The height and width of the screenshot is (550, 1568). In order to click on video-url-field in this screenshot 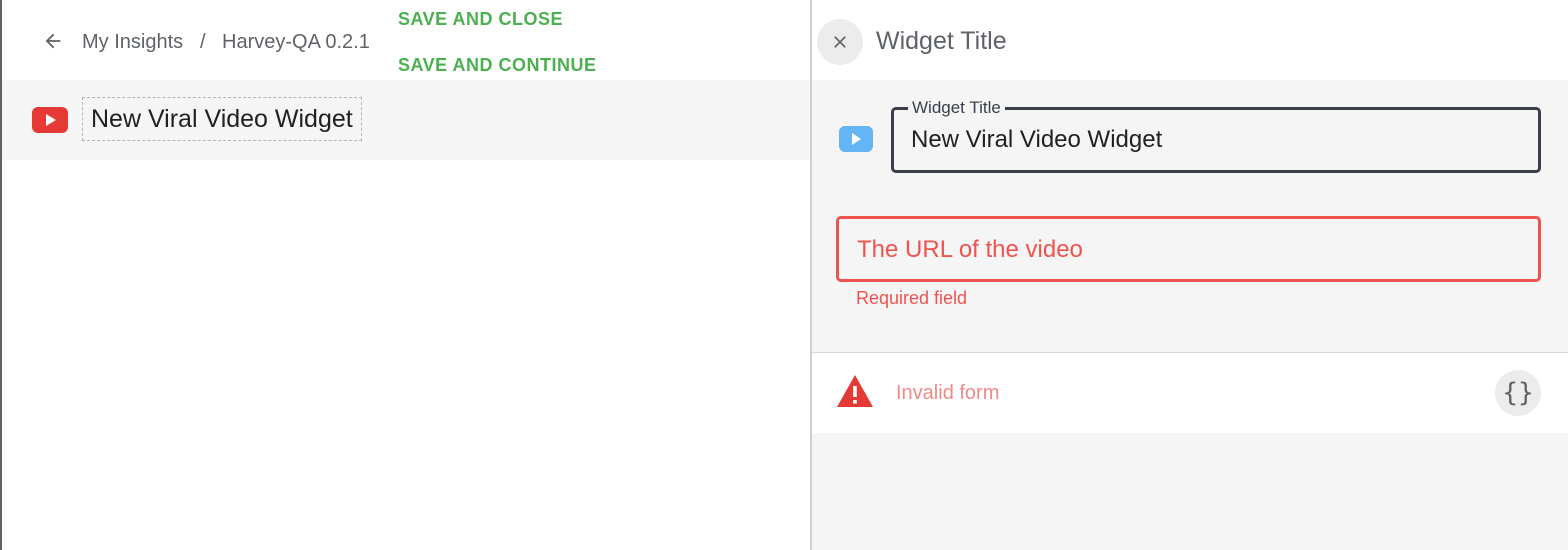, I will do `click(1188, 249)`.